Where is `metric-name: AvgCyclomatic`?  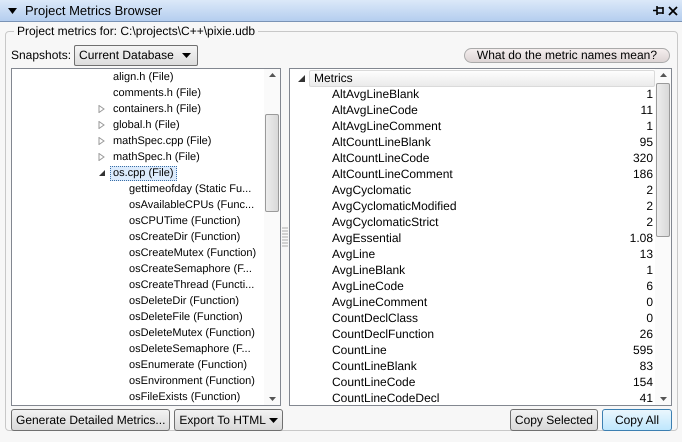
metric-name: AvgCyclomatic is located at coordinates (372, 190).